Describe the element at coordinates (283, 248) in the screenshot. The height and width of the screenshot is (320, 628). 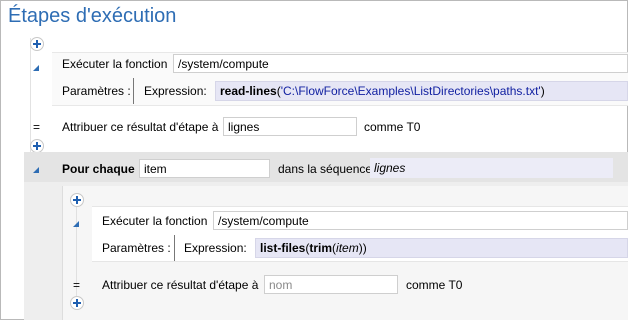
I see `expr-function-name: list-files` at that location.